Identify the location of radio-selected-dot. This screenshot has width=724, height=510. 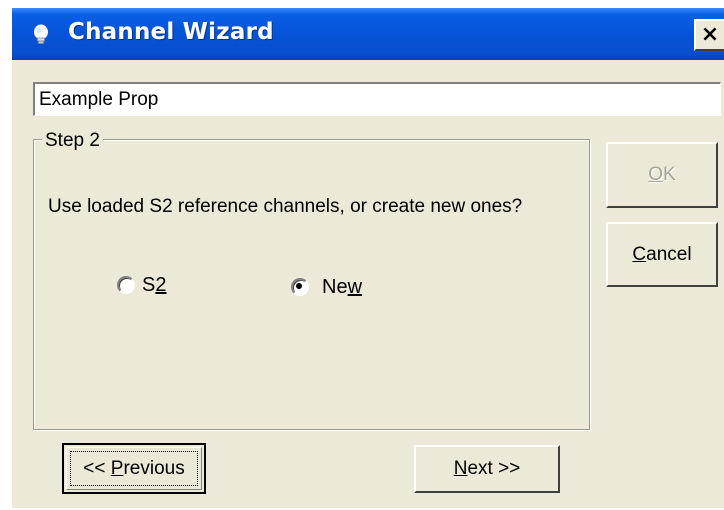
(299, 286).